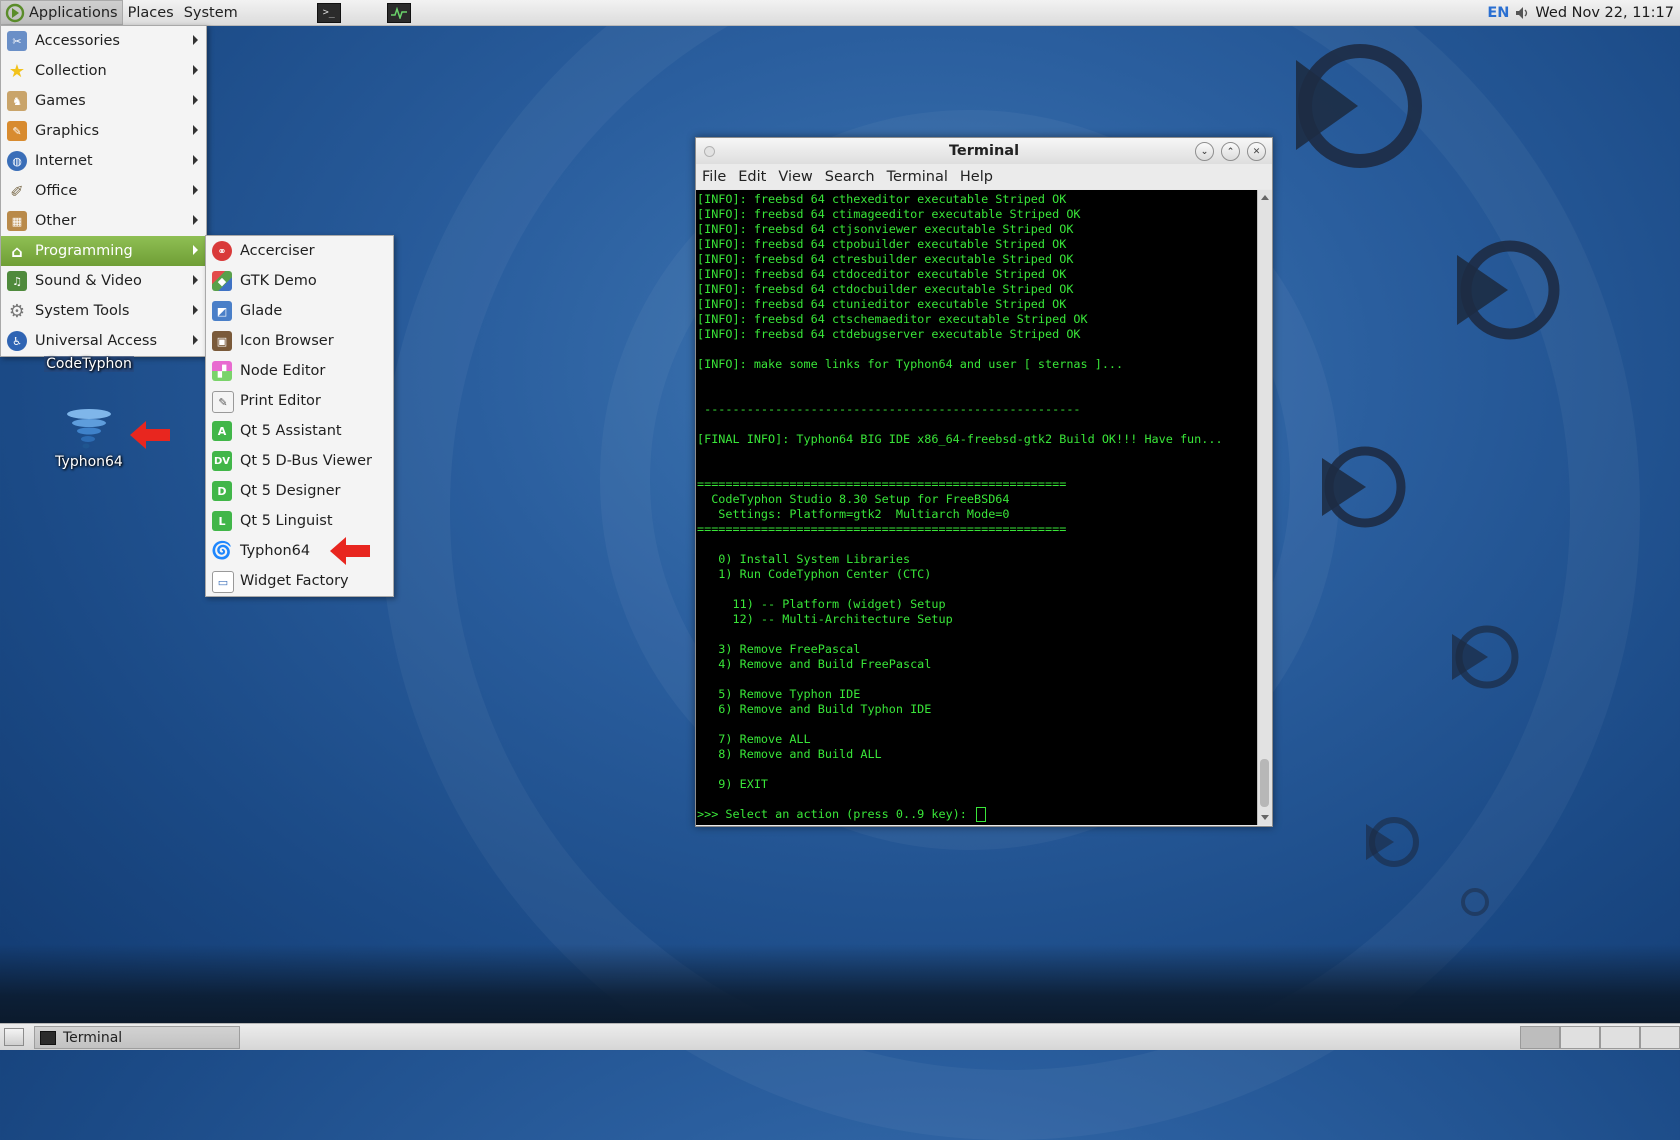 This screenshot has width=1680, height=1140. I want to click on menu-item-typhon64: 🌀 Typhon64, so click(299, 551).